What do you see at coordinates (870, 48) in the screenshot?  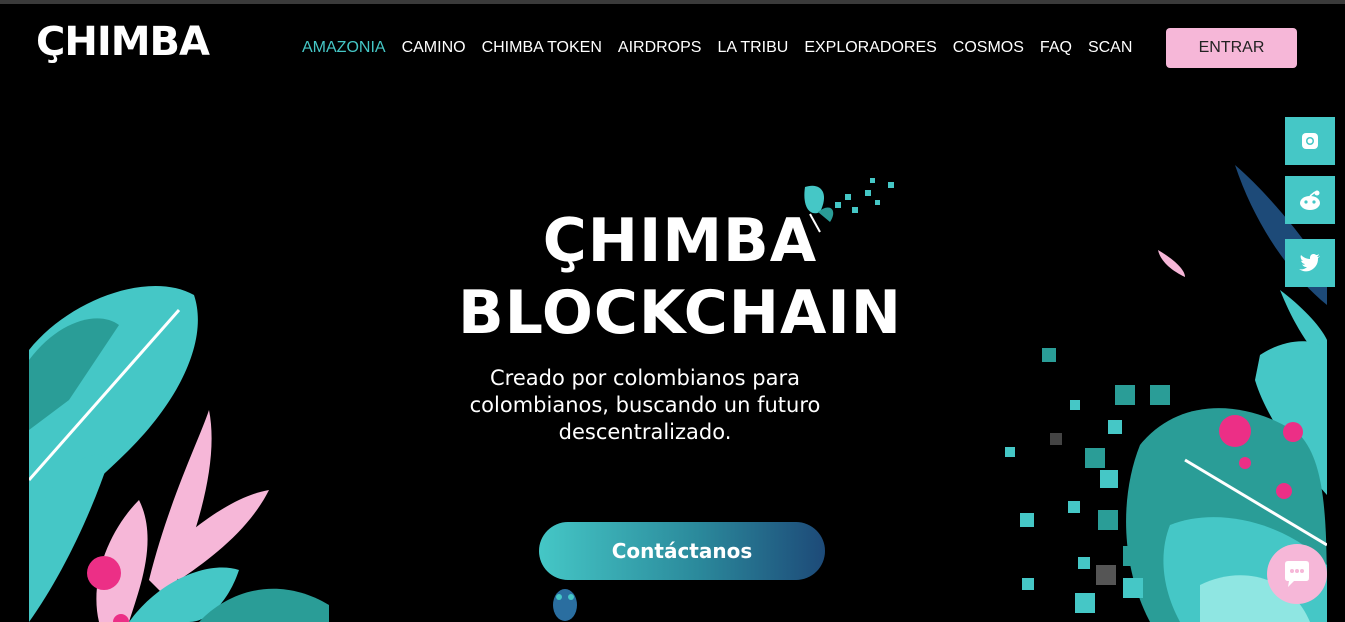 I see `nav-item-exploradores: EXPLORADORES` at bounding box center [870, 48].